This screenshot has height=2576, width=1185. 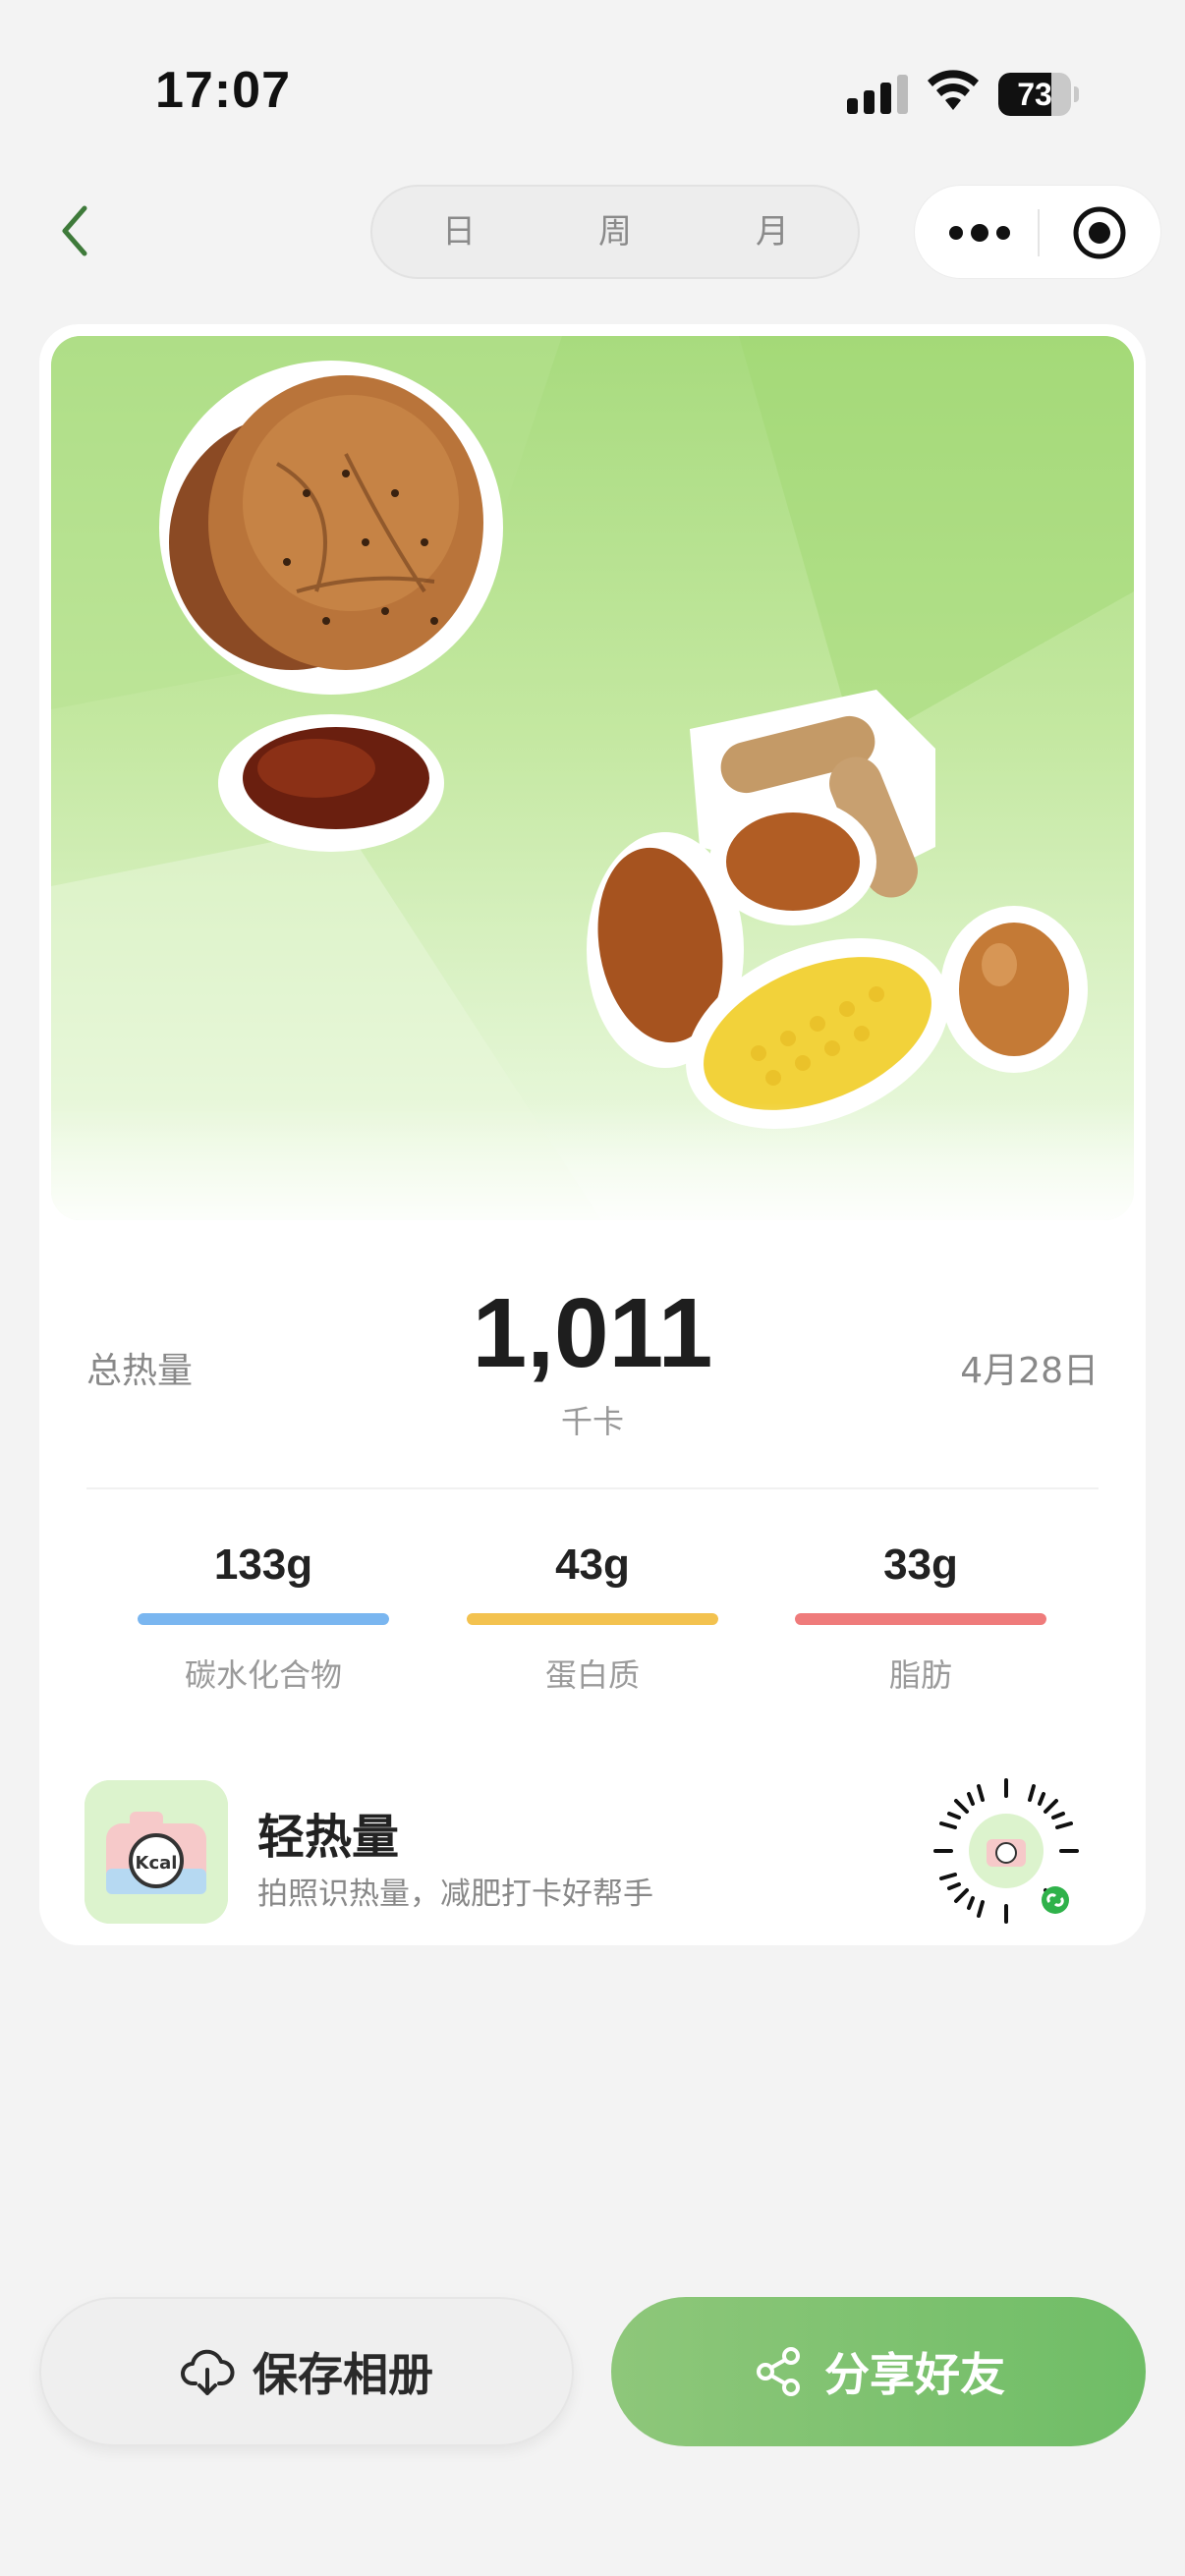 I want to click on app-name: 轻热量, so click(x=328, y=1837).